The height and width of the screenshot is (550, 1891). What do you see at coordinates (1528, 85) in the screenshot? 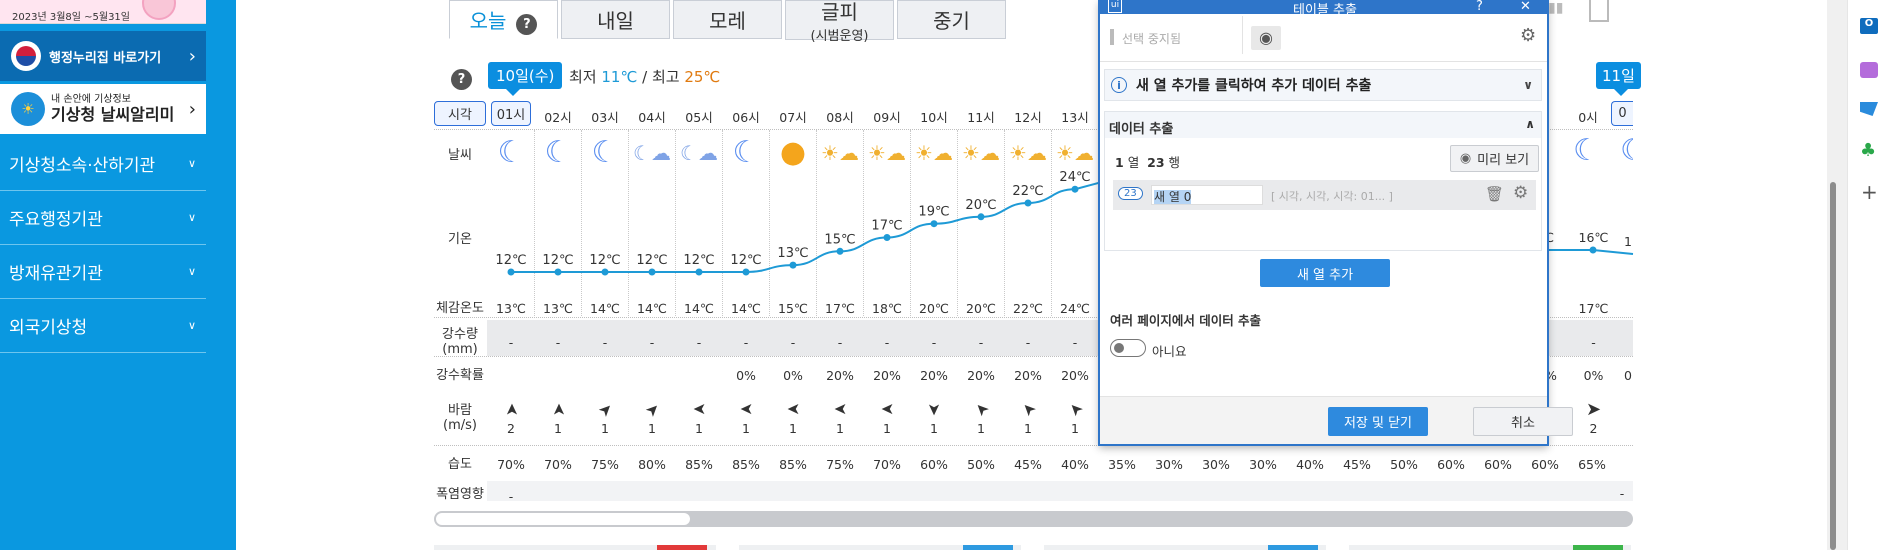
I see `chevron-down-icon: ∨` at bounding box center [1528, 85].